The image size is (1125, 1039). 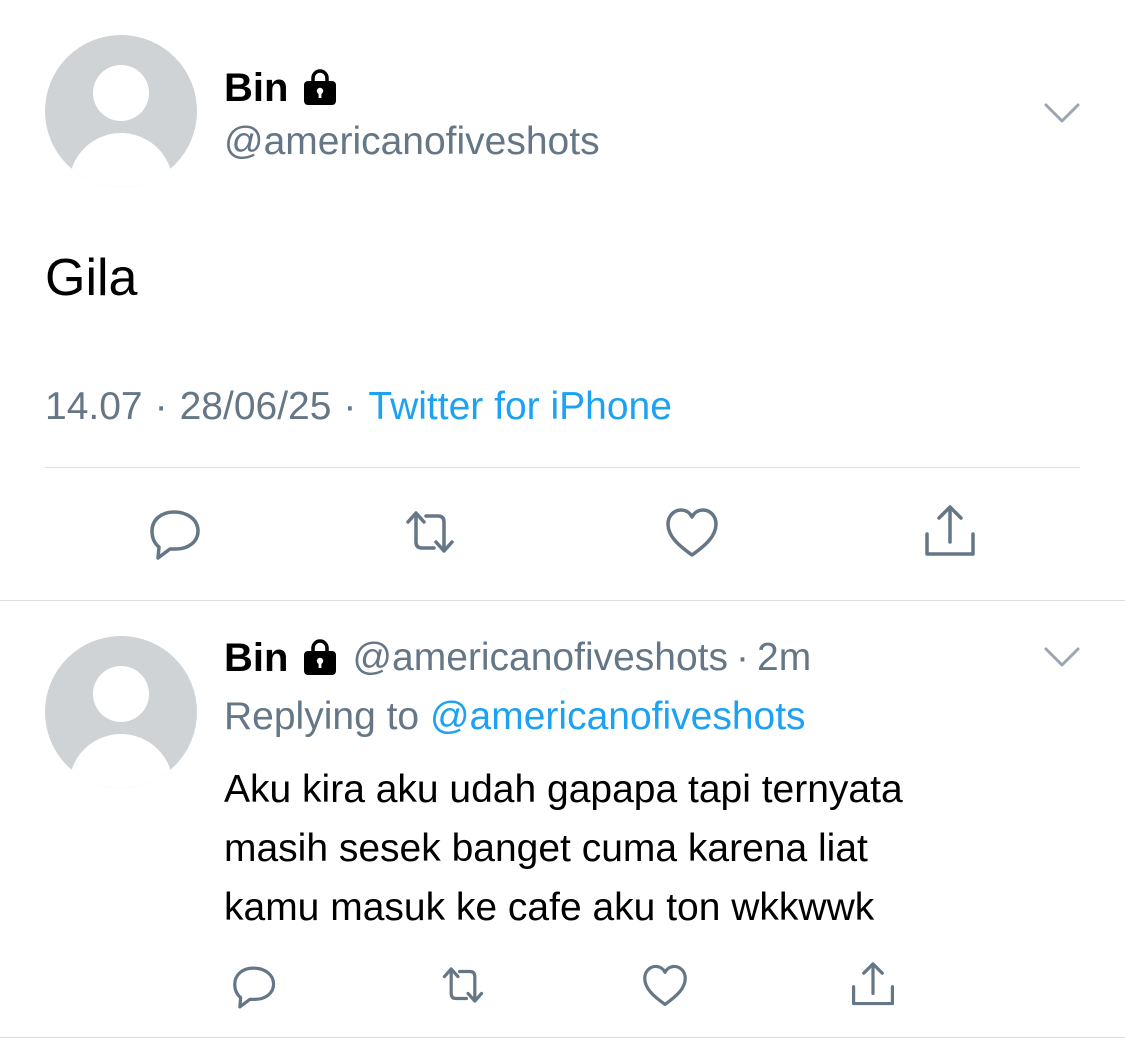 What do you see at coordinates (549, 907) in the screenshot?
I see `tweet-text-line: kamu masuk ke cafe aku ton wkkwwk` at bounding box center [549, 907].